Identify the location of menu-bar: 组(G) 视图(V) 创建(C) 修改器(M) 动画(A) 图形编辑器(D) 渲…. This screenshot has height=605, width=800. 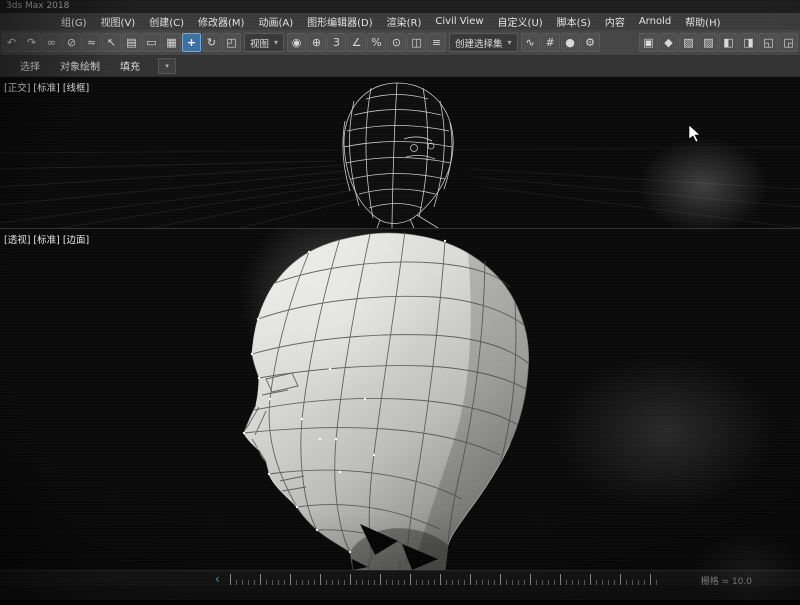
(400, 21).